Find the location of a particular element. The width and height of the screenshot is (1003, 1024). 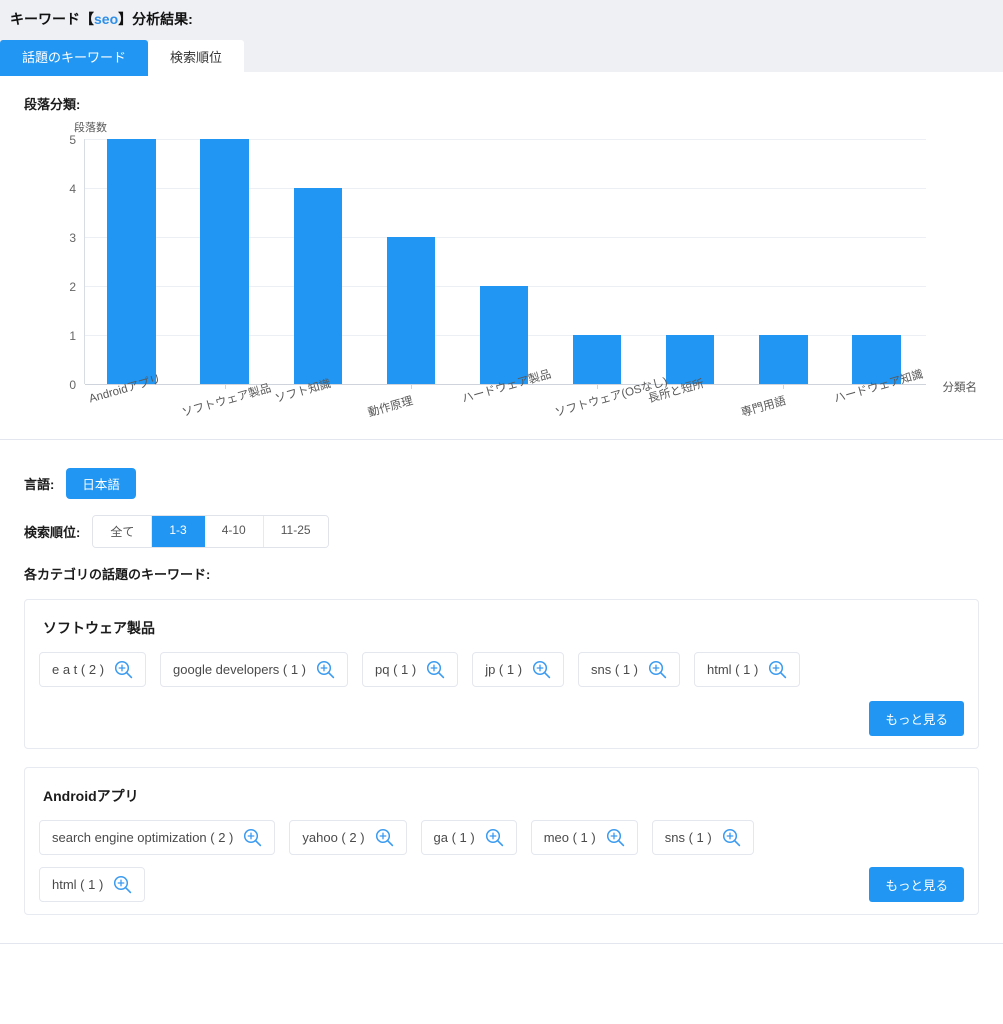

rank-option-4-10: 4-10 is located at coordinates (234, 531).